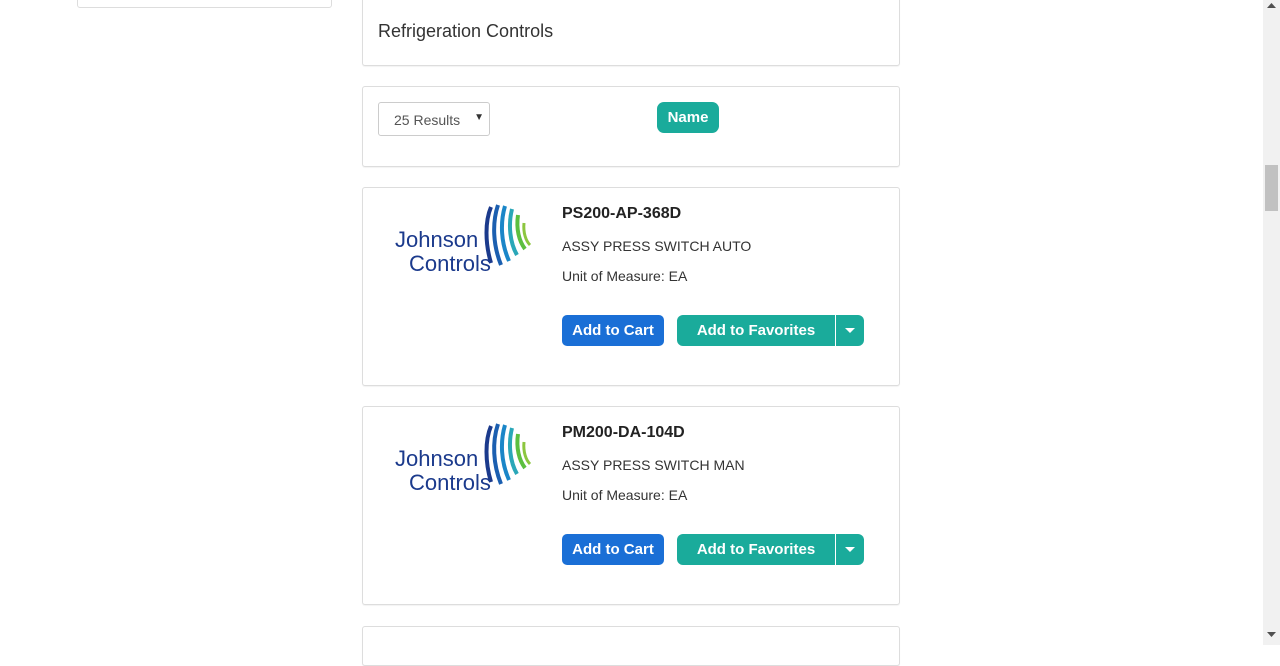 The height and width of the screenshot is (666, 1280). I want to click on scroll-down-arrow-icon, so click(1271, 635).